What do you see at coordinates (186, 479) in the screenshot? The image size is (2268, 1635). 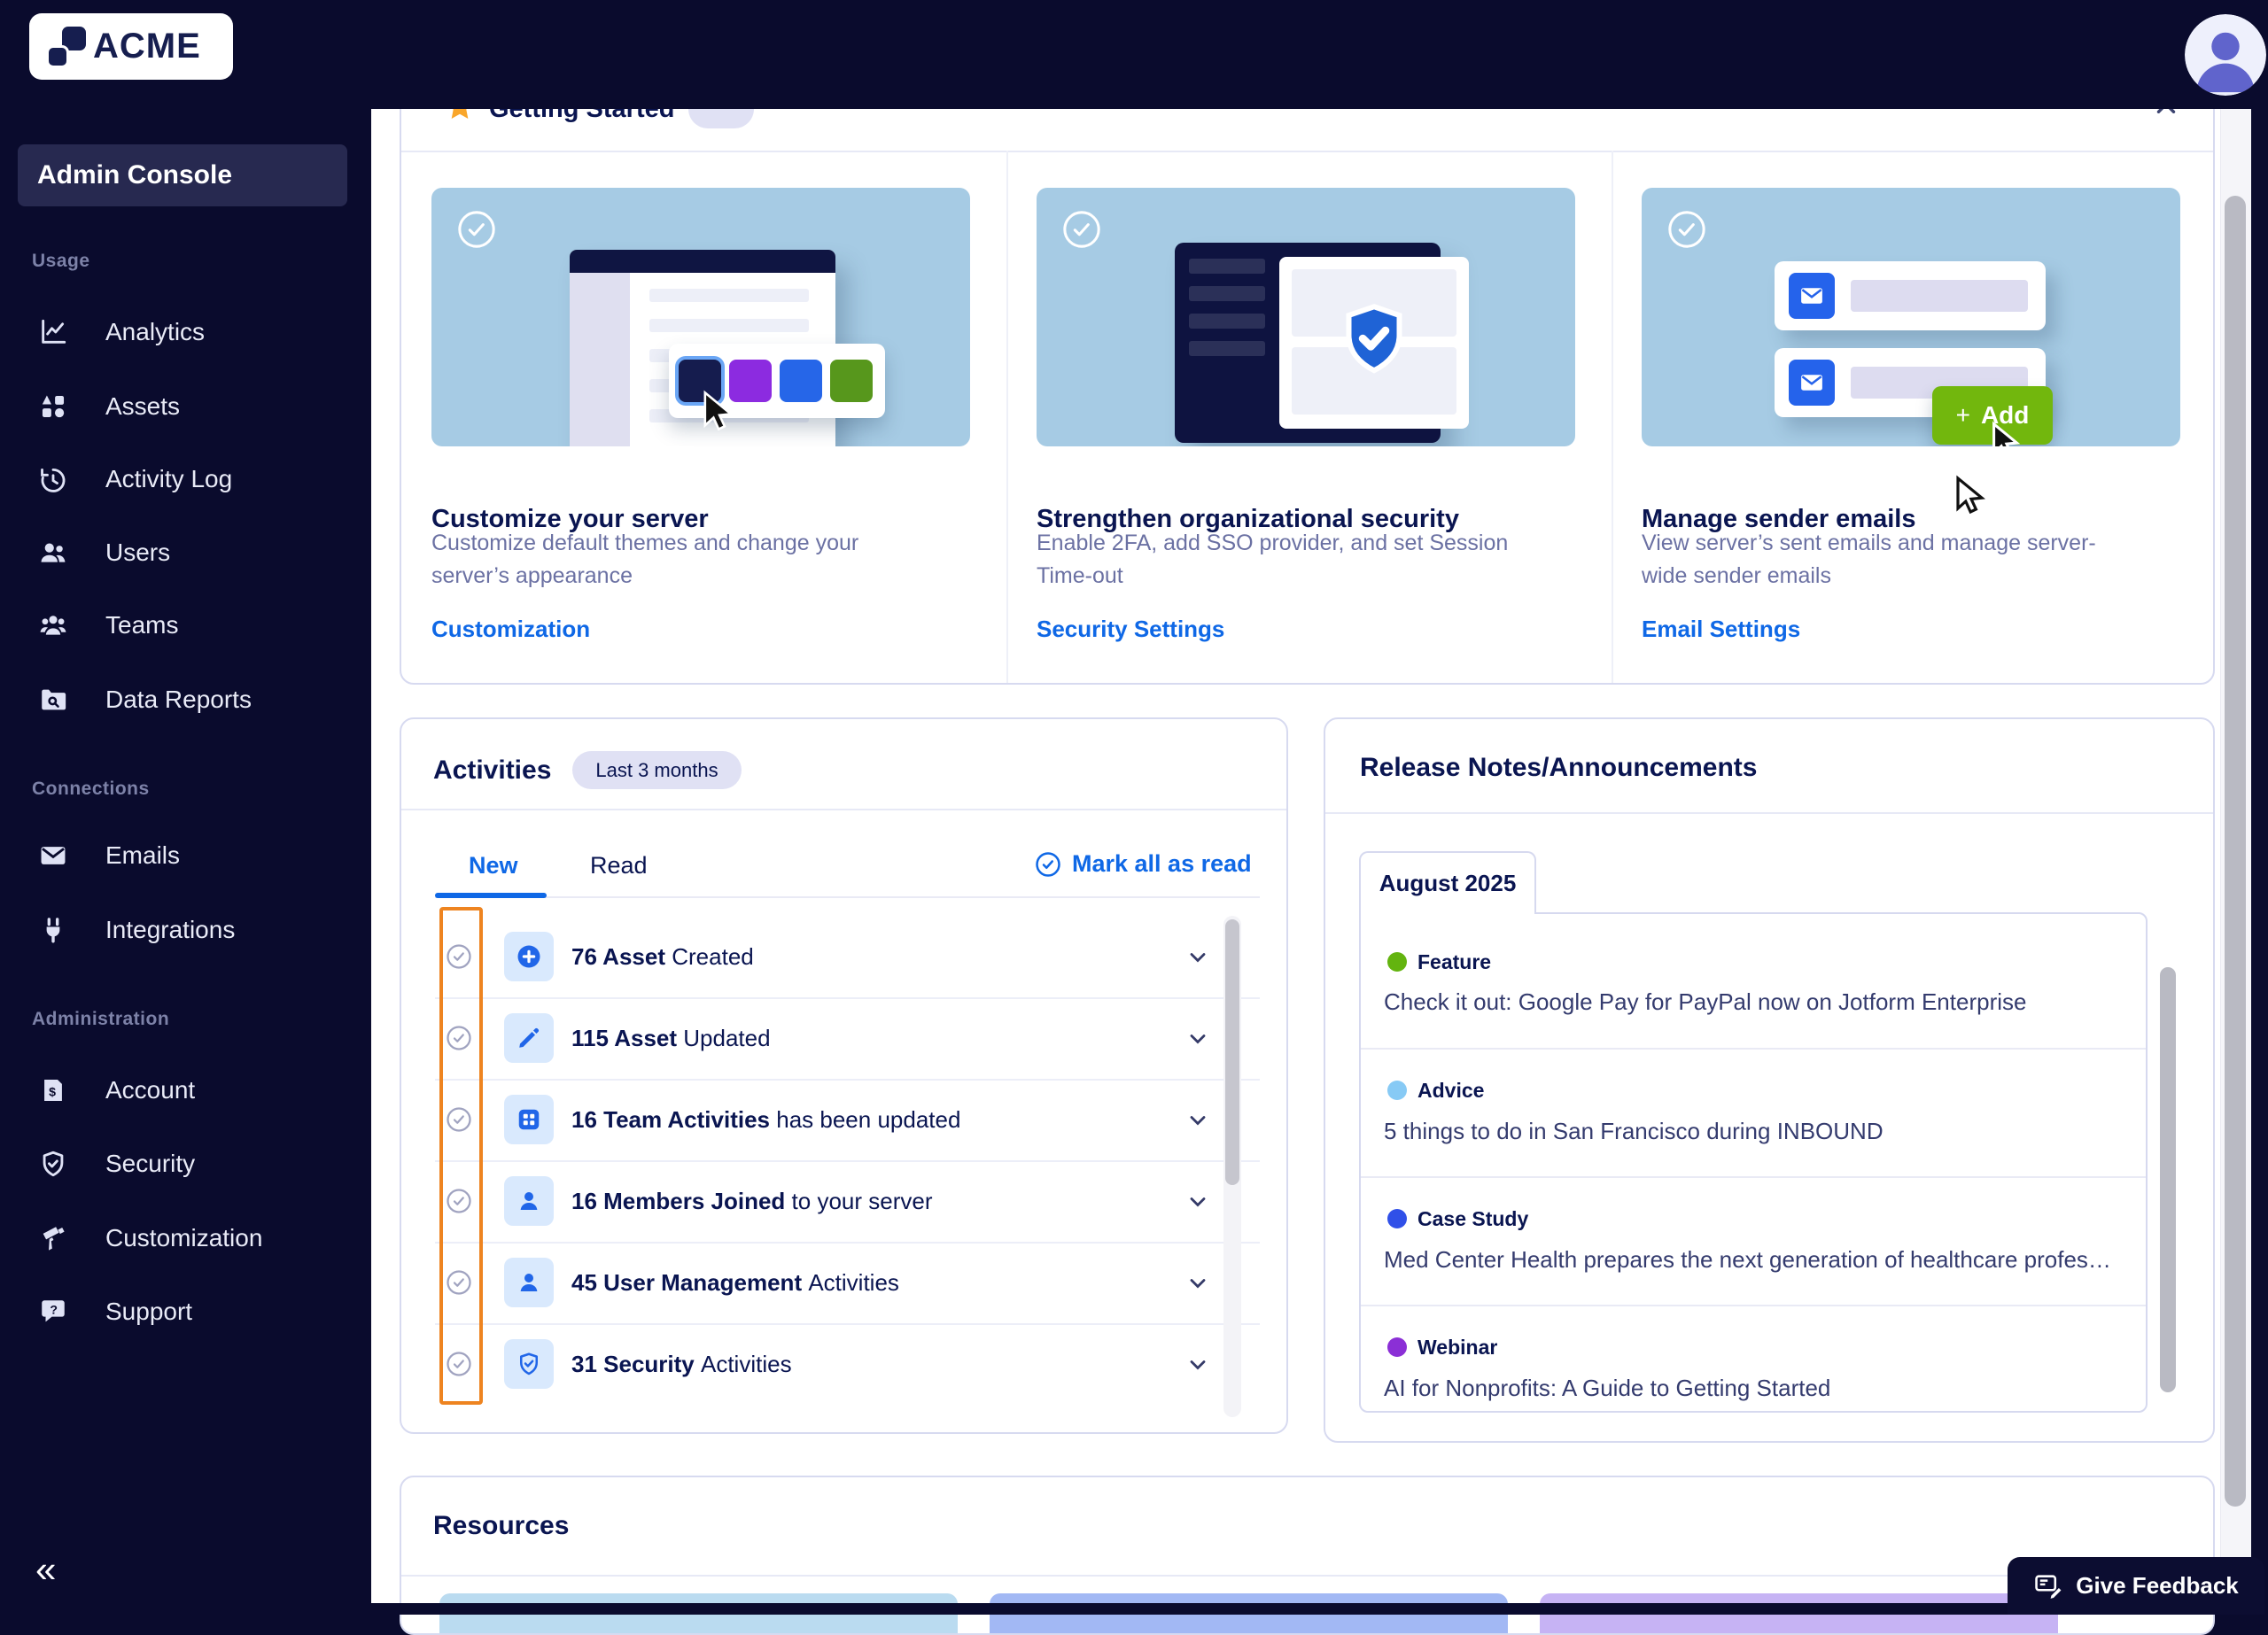 I see `sidebar-item-activity-log: Activity Log` at bounding box center [186, 479].